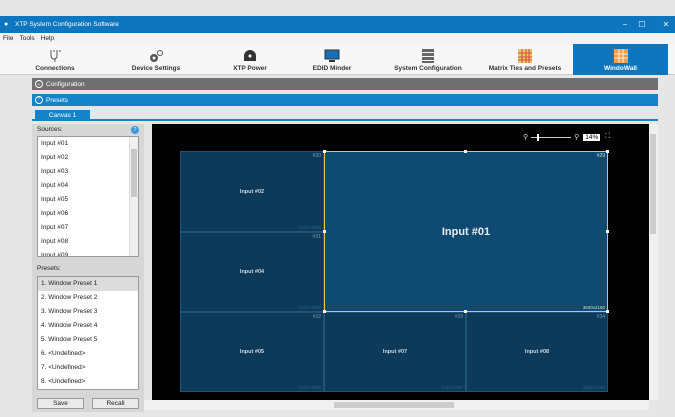 The height and width of the screenshot is (417, 675). I want to click on sources-heading: Sources:, so click(50, 129).